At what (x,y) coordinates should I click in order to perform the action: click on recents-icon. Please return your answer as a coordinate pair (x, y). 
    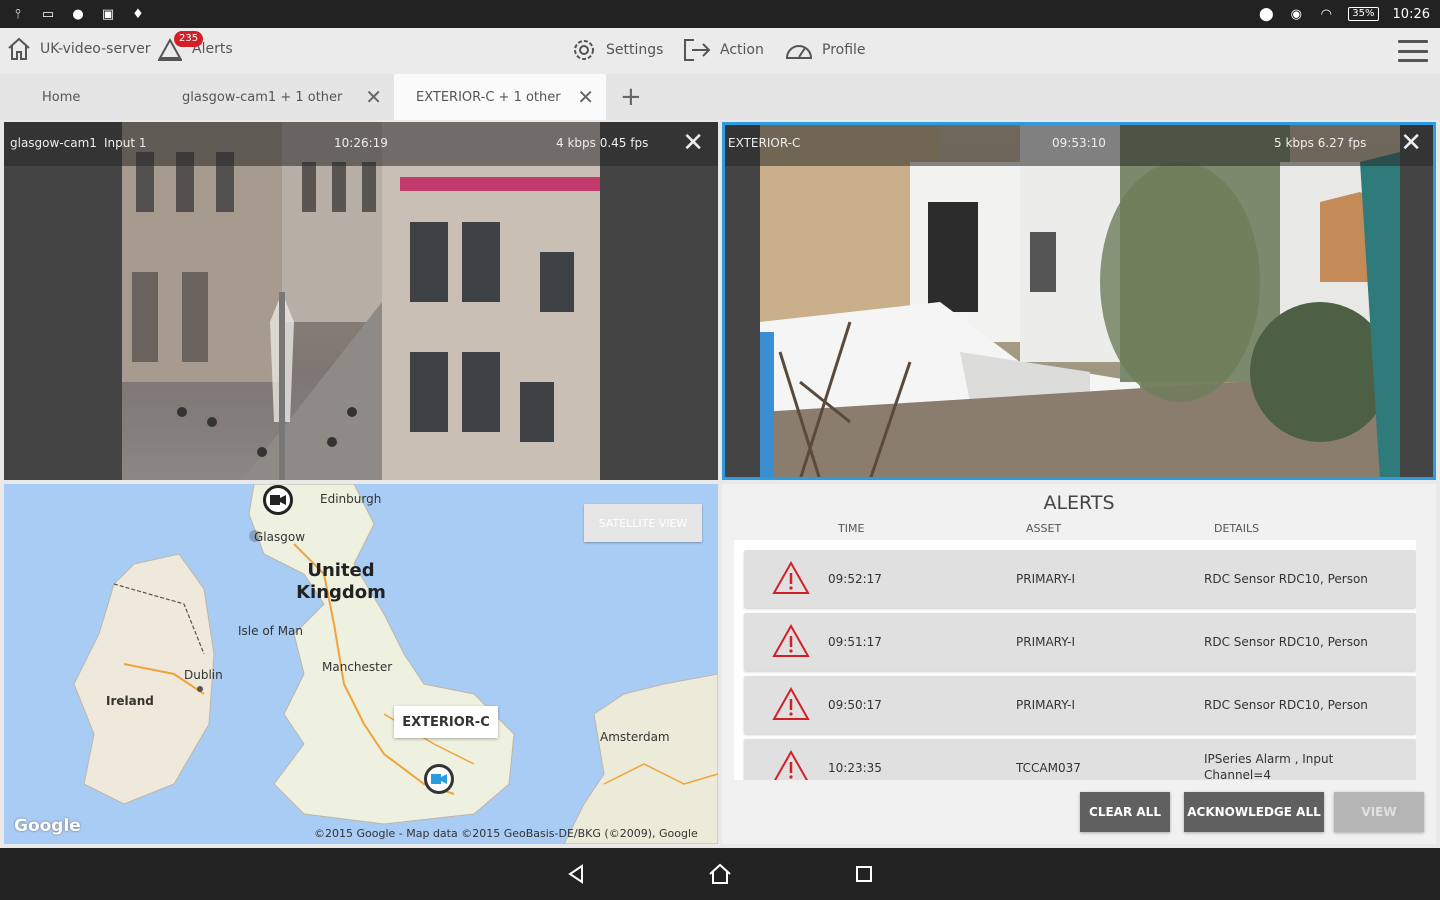
    Looking at the image, I should click on (864, 874).